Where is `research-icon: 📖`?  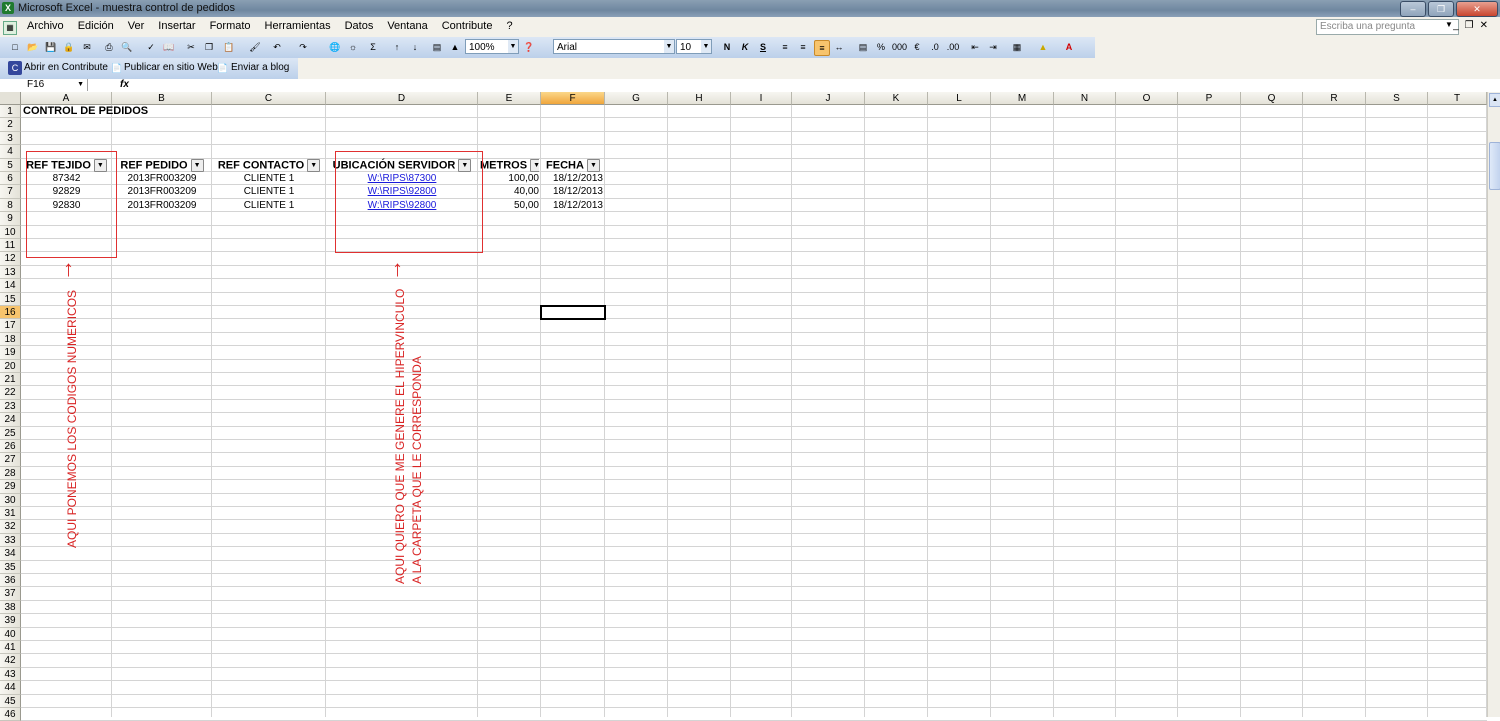 research-icon: 📖 is located at coordinates (169, 47).